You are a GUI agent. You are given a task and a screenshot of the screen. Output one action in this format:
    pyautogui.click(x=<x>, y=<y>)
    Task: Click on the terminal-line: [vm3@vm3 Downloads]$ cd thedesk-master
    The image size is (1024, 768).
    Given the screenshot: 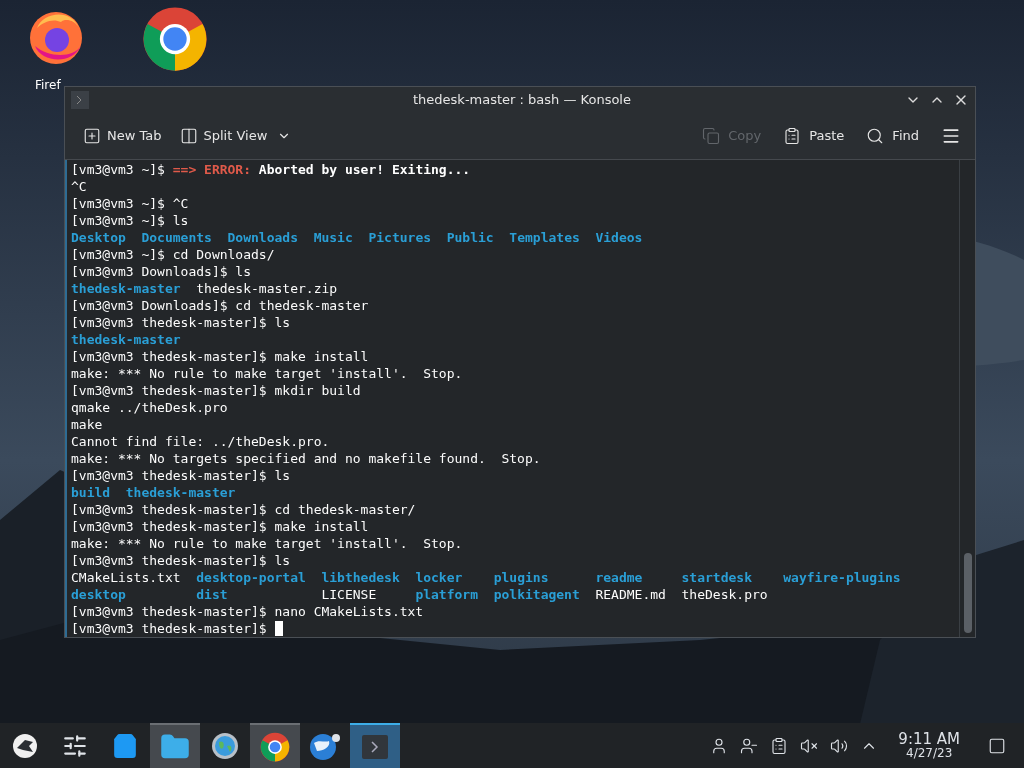 What is the action you would take?
    pyautogui.click(x=220, y=305)
    